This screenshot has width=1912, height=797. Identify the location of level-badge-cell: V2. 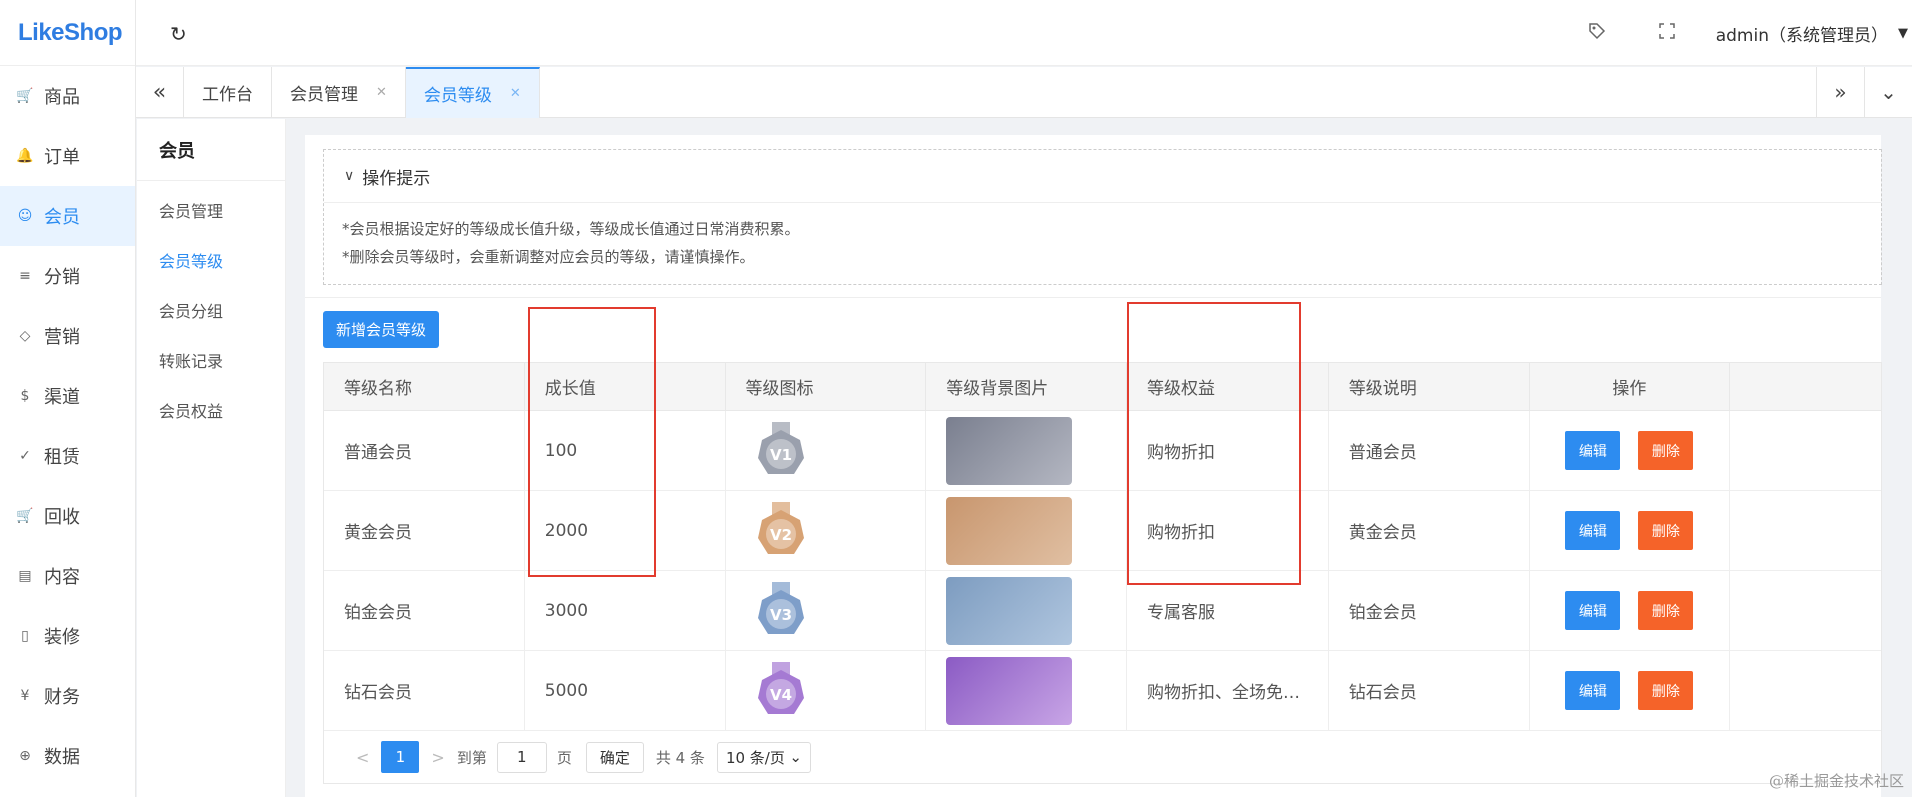
(826, 530).